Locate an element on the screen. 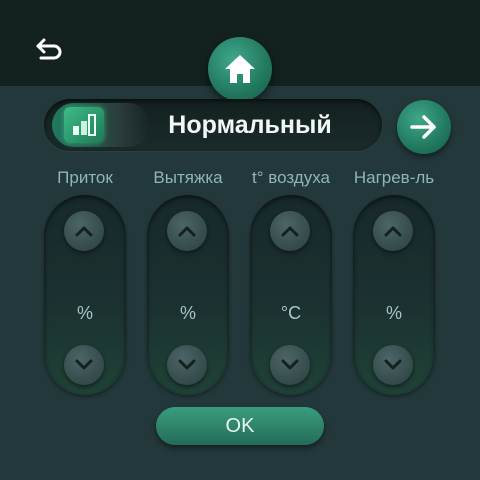 Image resolution: width=480 pixels, height=480 pixels. mode-icon-highlight is located at coordinates (101, 125).